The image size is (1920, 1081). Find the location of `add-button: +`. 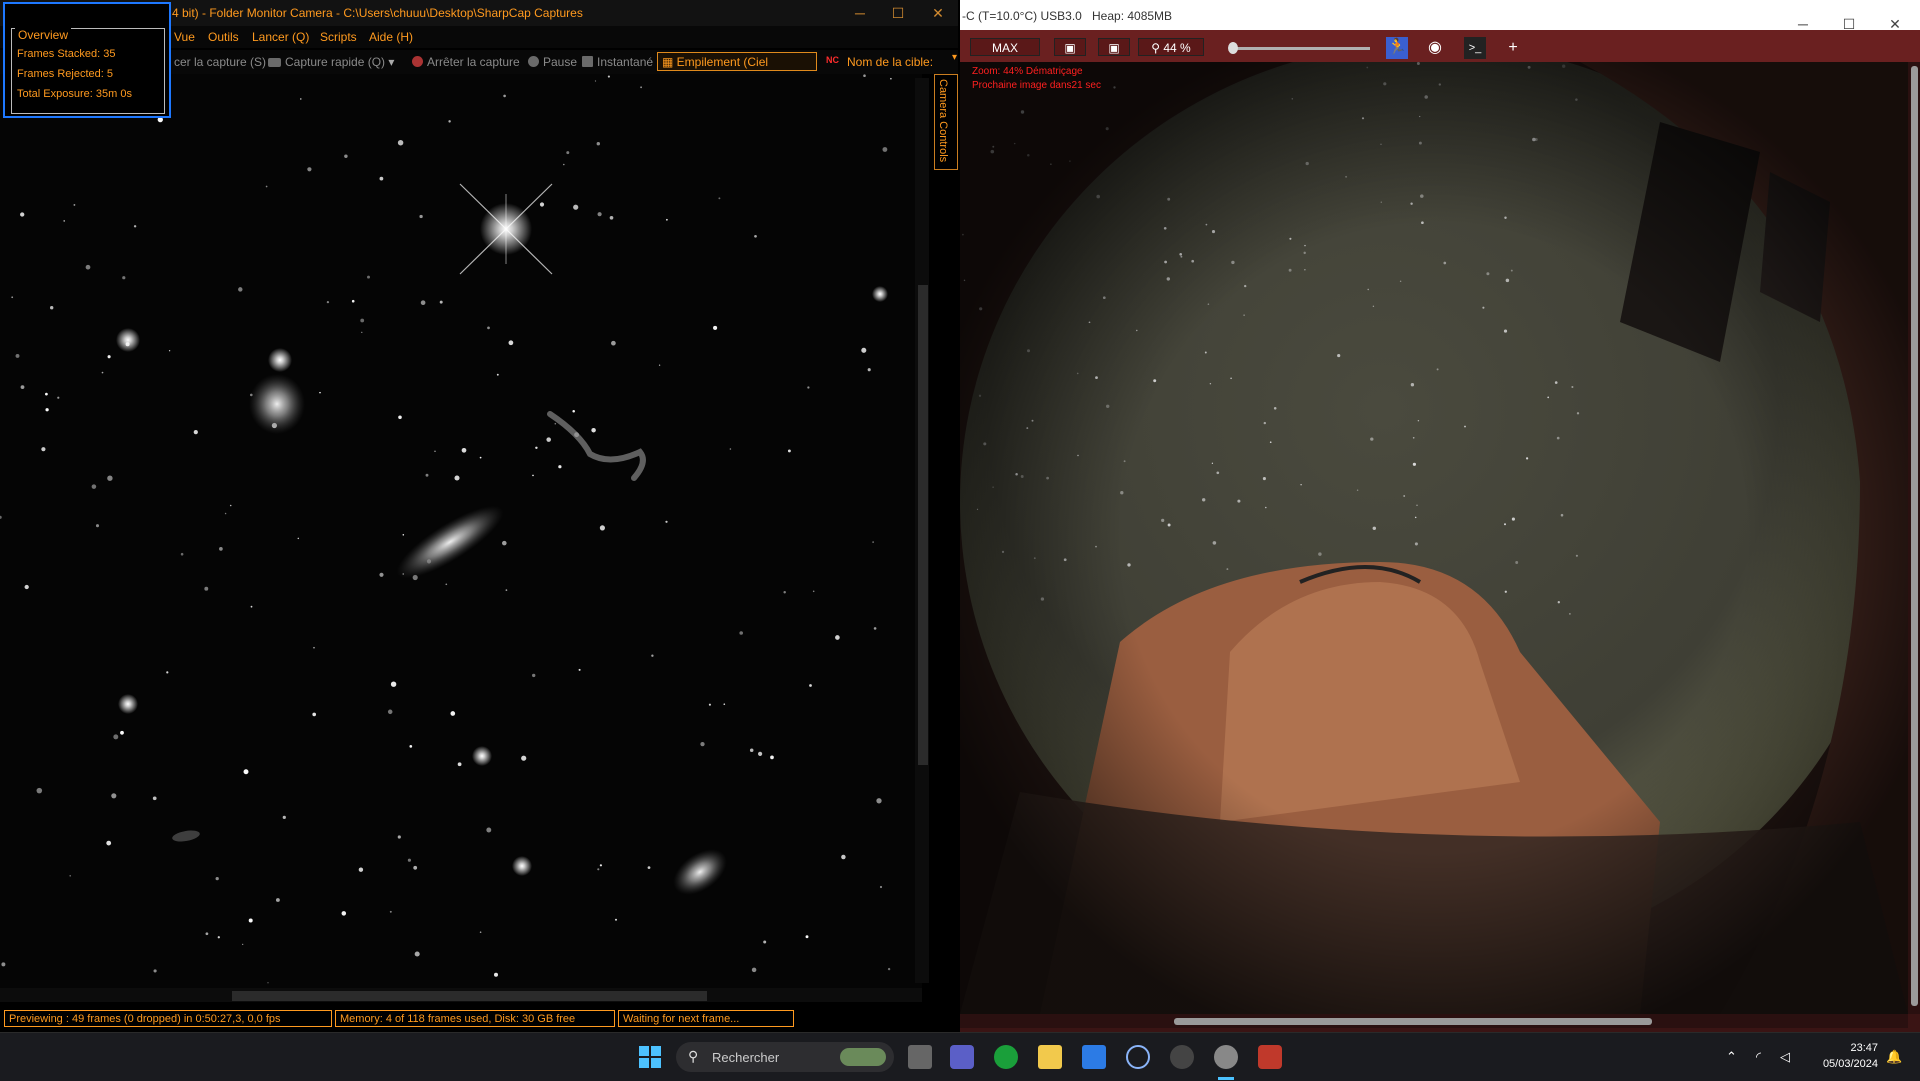

add-button: + is located at coordinates (1513, 48).